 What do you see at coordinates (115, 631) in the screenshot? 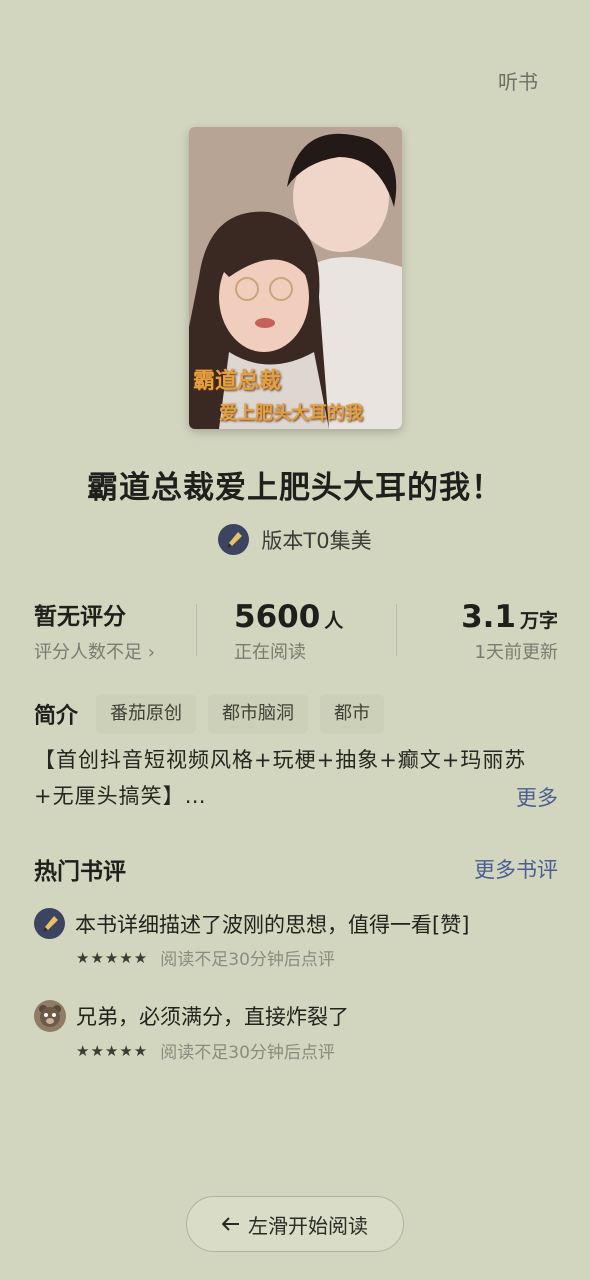
I see `rating-stat: 暂无评分 评分人数不足 ›` at bounding box center [115, 631].